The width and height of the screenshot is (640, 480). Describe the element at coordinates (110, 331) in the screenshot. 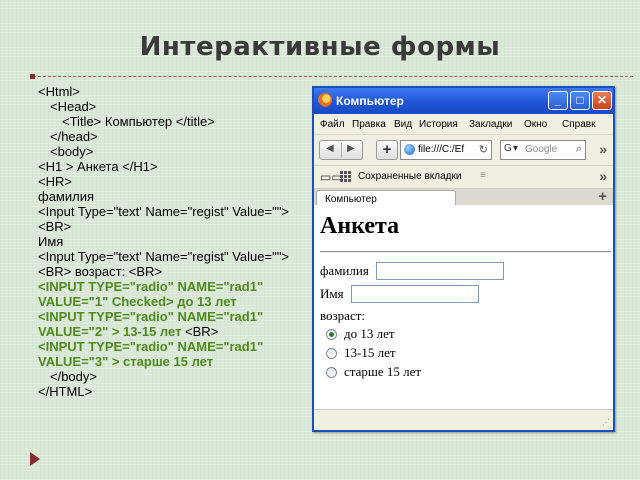

I see `code-line-text: VALUE="2" > 13-15 лет` at that location.